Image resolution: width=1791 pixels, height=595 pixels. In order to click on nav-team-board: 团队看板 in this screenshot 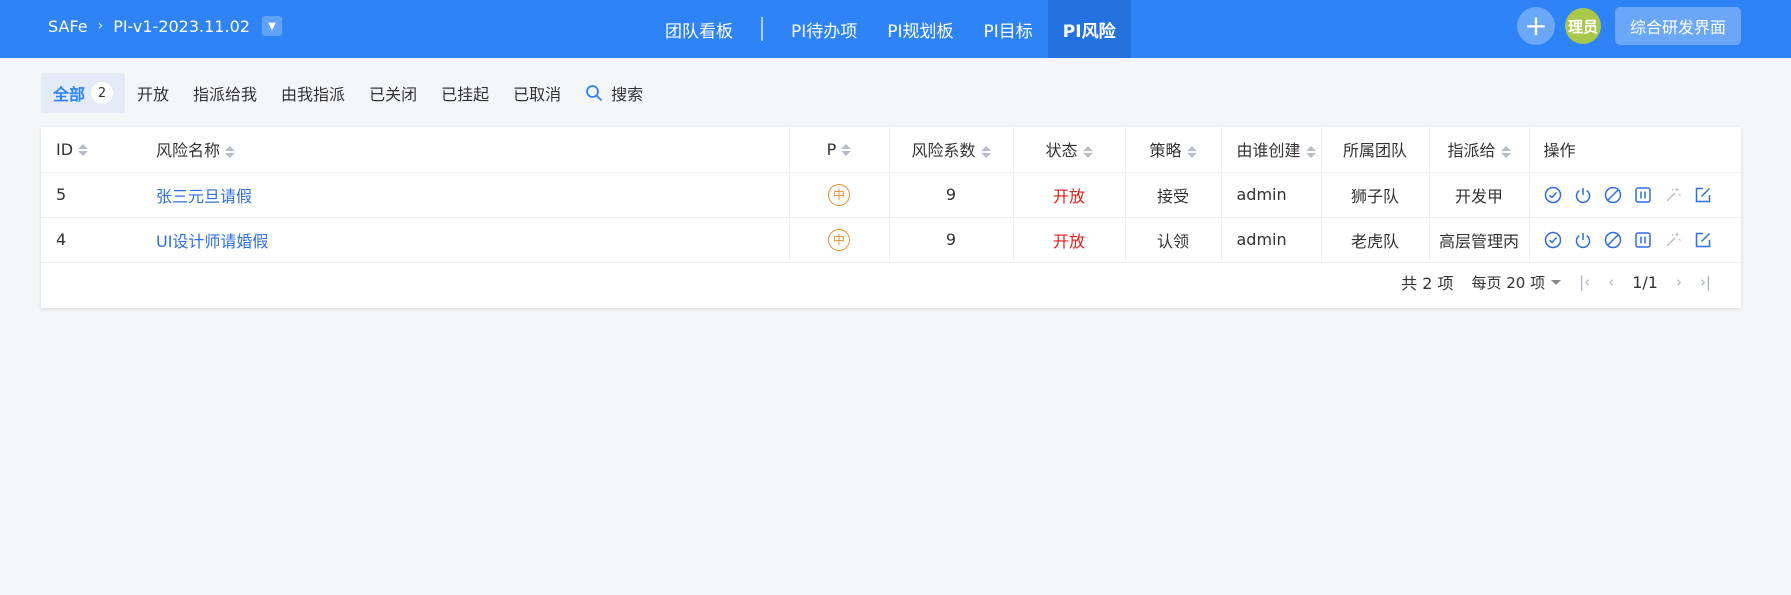, I will do `click(699, 29)`.